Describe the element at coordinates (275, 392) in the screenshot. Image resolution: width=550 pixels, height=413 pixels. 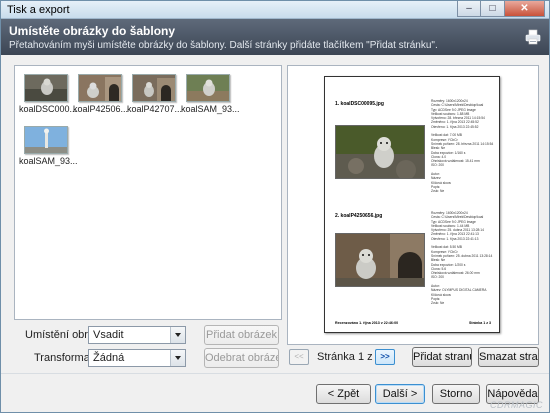
I see `wizard-footer: < Zpět Další > Storno Nápověda CDRMAGIC` at that location.